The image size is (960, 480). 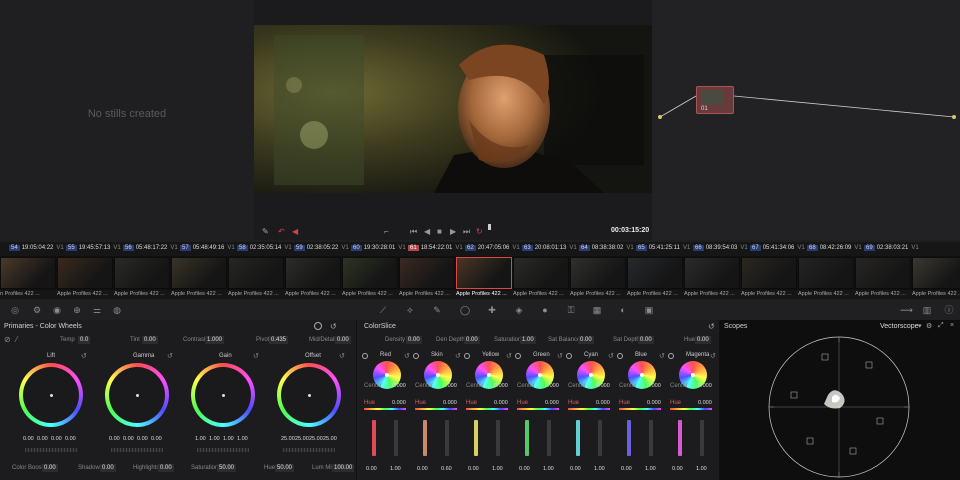 I want to click on sat-balance-field: 0.00, so click(x=586, y=340).